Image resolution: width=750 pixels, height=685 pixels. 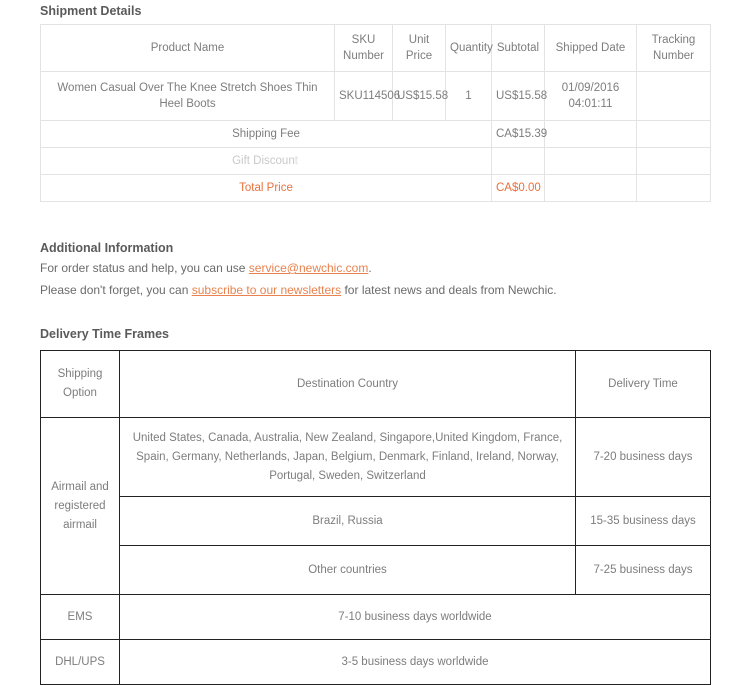 What do you see at coordinates (105, 334) in the screenshot?
I see `delivery-time-frames-heading: Delivery Time Frames` at bounding box center [105, 334].